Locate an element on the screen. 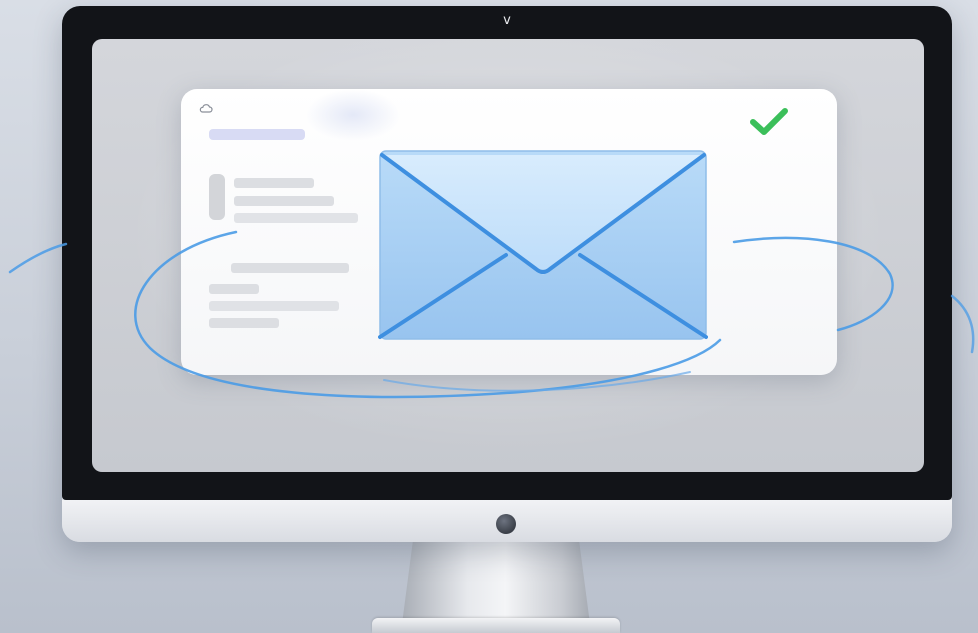 This screenshot has height=633, width=978. title-placeholder is located at coordinates (257, 134).